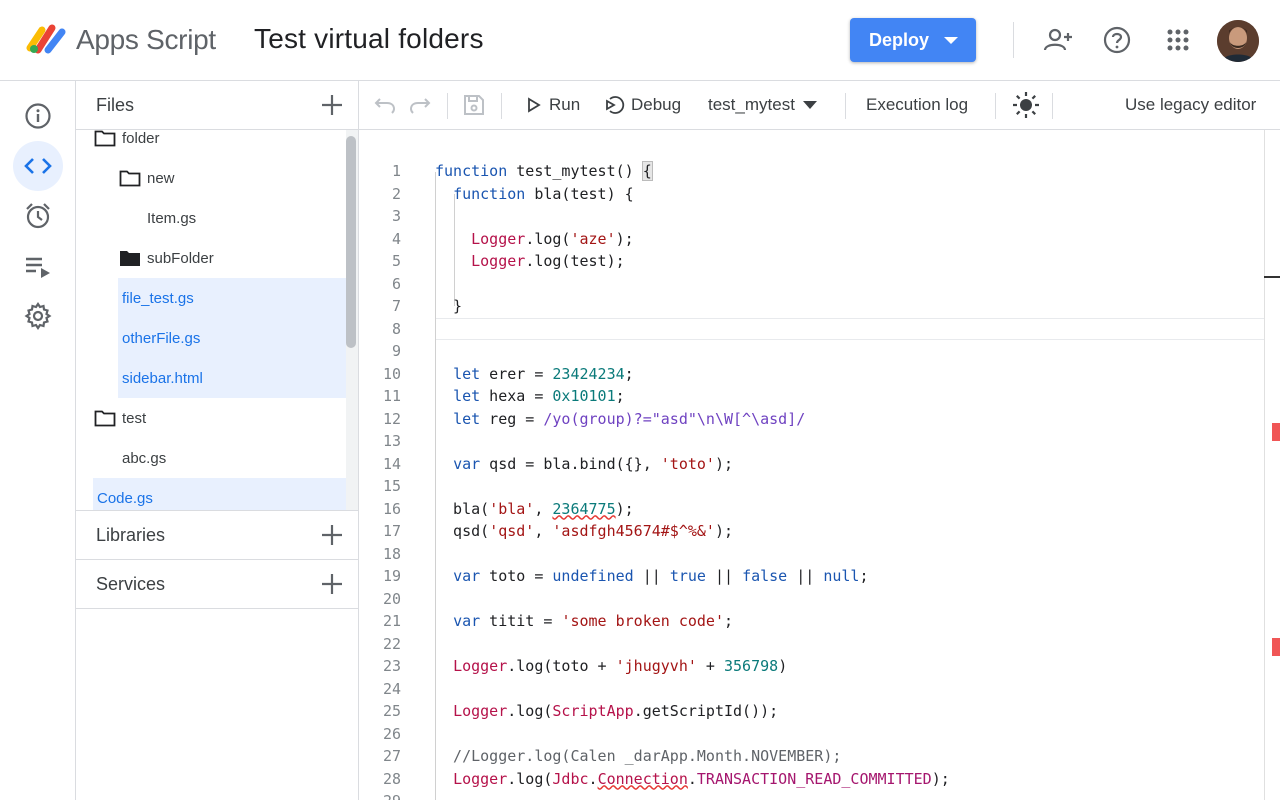 This screenshot has width=1280, height=800. I want to click on add-service-icon, so click(332, 584).